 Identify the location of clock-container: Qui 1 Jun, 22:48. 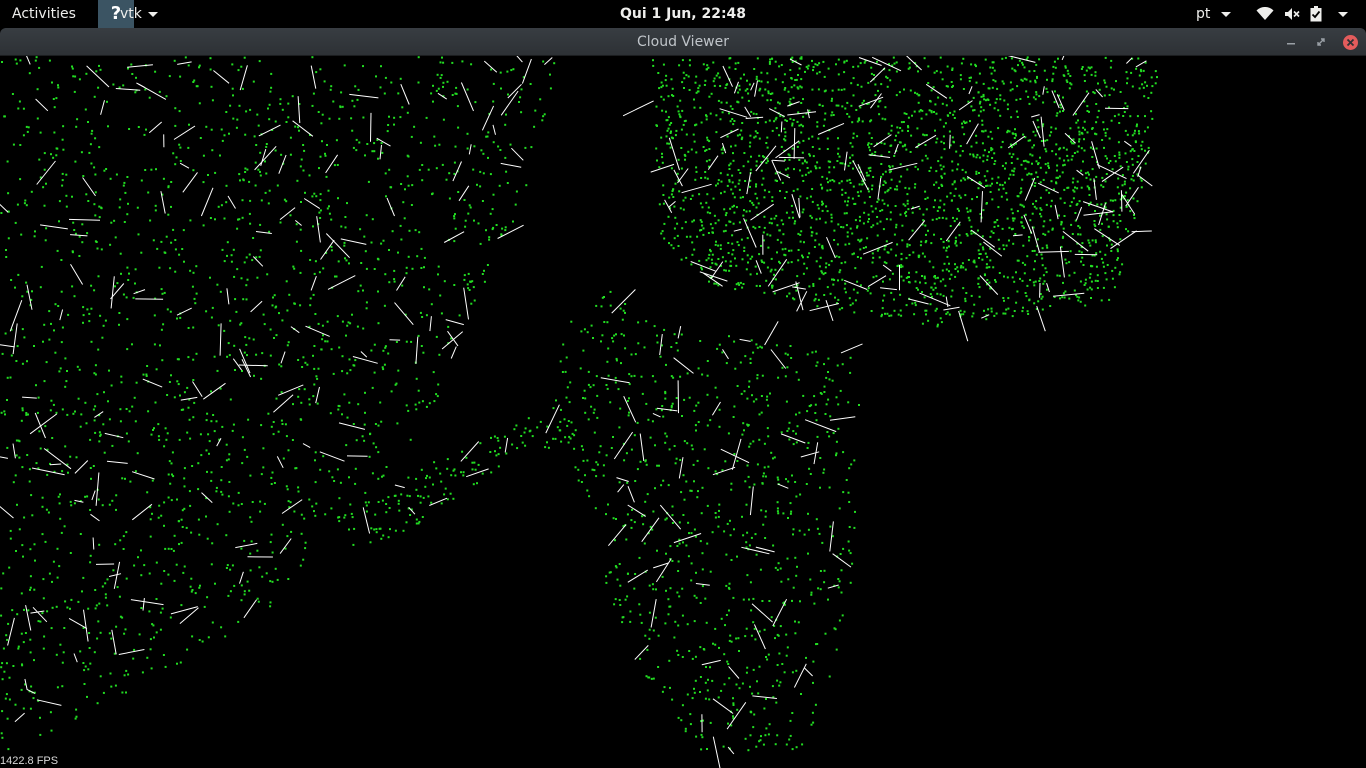
(683, 14).